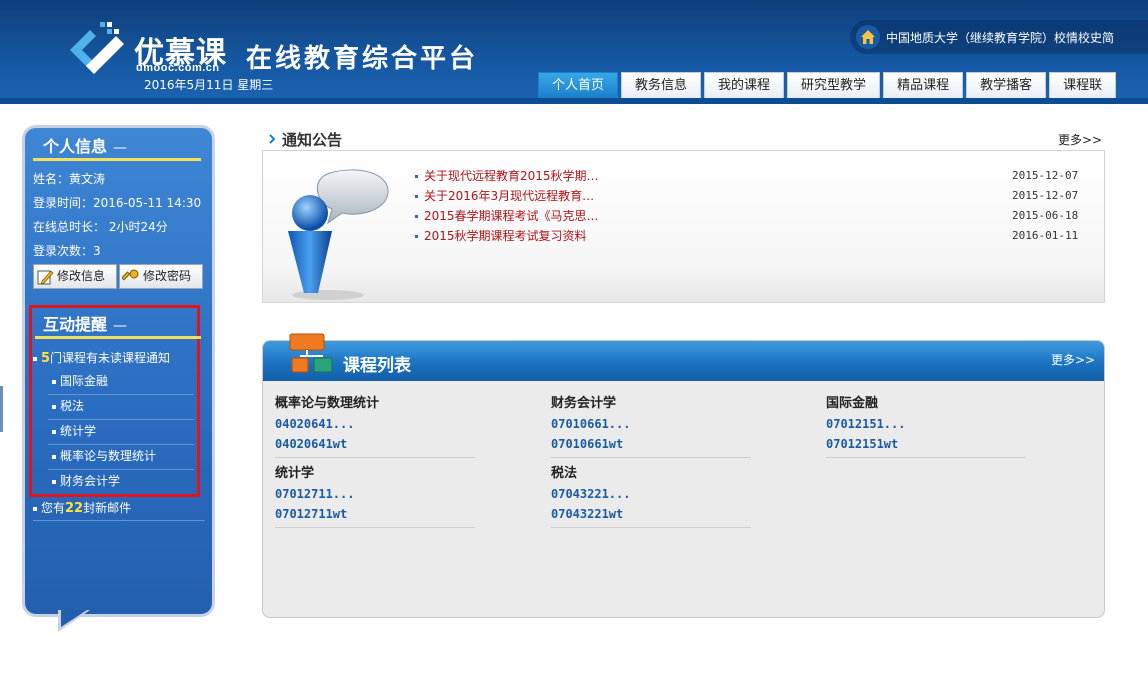 The image size is (1148, 682). I want to click on speech-figure-icon, so click(338, 234).